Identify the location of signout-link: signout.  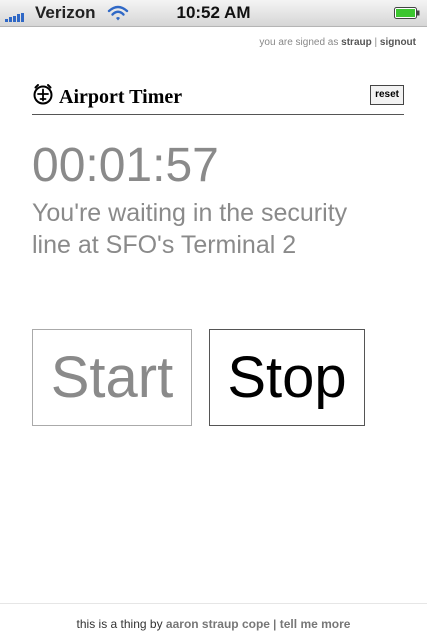
(398, 42).